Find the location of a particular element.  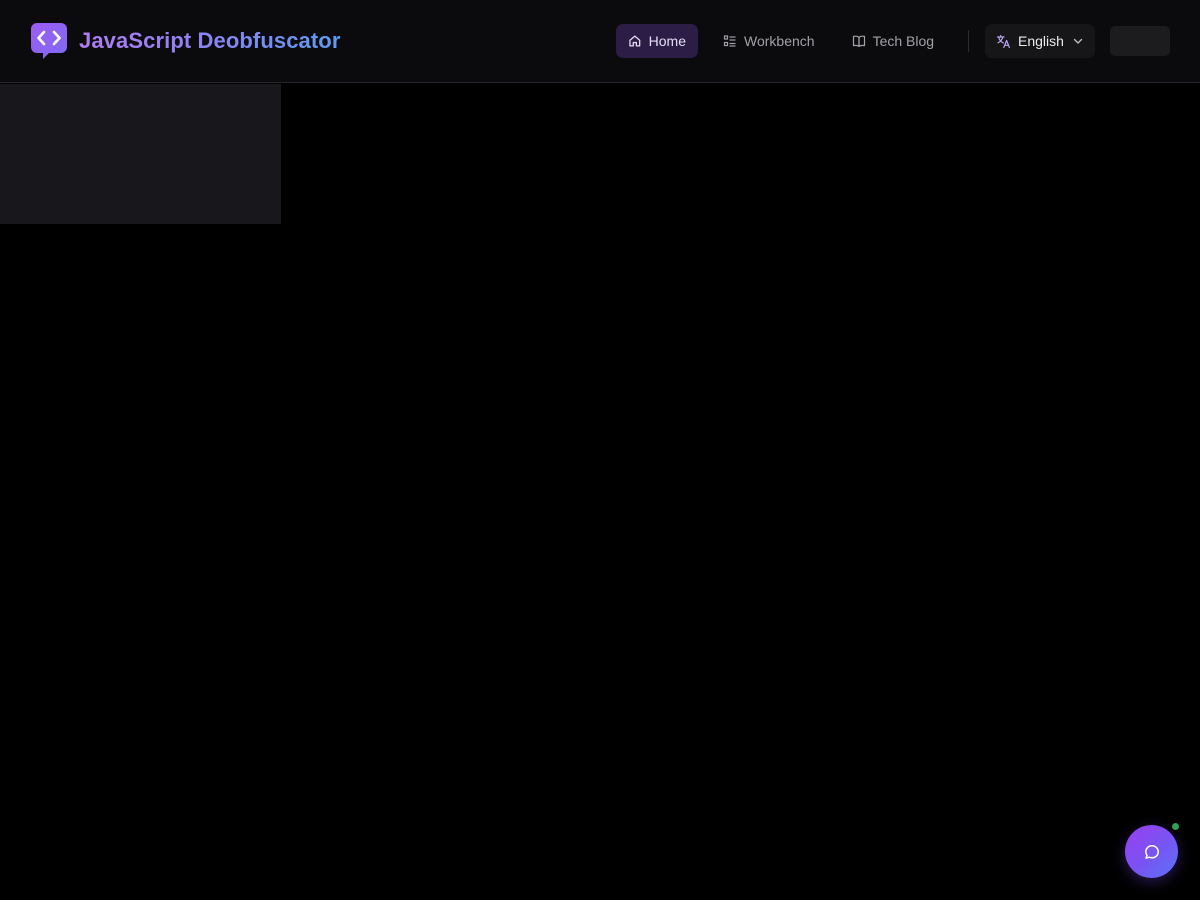

nav-item-home: Home is located at coordinates (657, 41).